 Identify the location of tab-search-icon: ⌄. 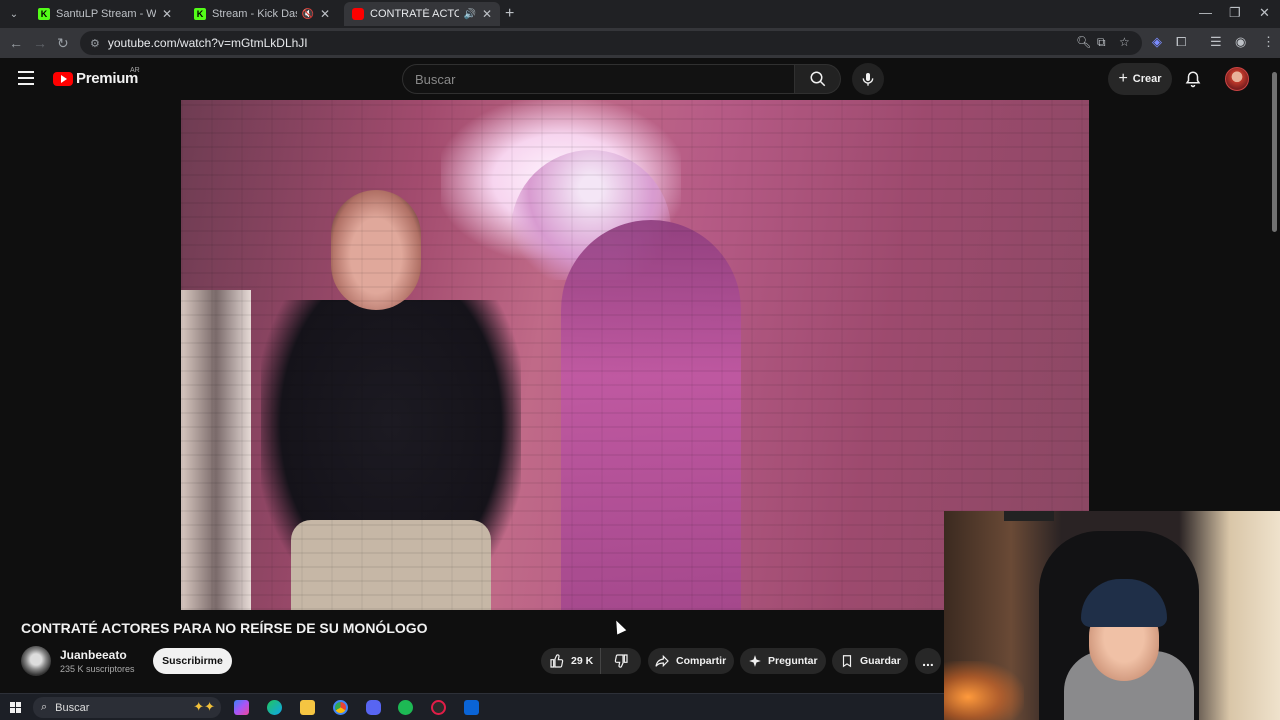
(14, 14).